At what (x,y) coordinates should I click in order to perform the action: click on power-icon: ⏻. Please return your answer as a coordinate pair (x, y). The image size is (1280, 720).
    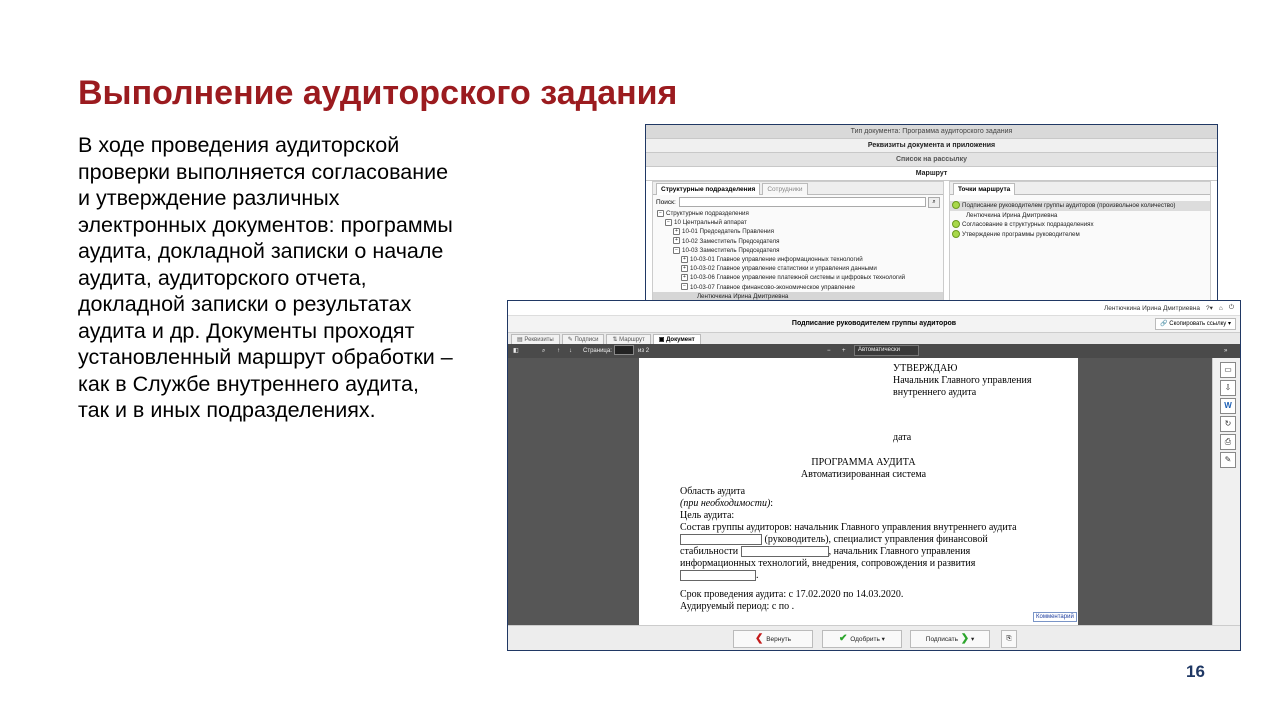
    Looking at the image, I should click on (1231, 308).